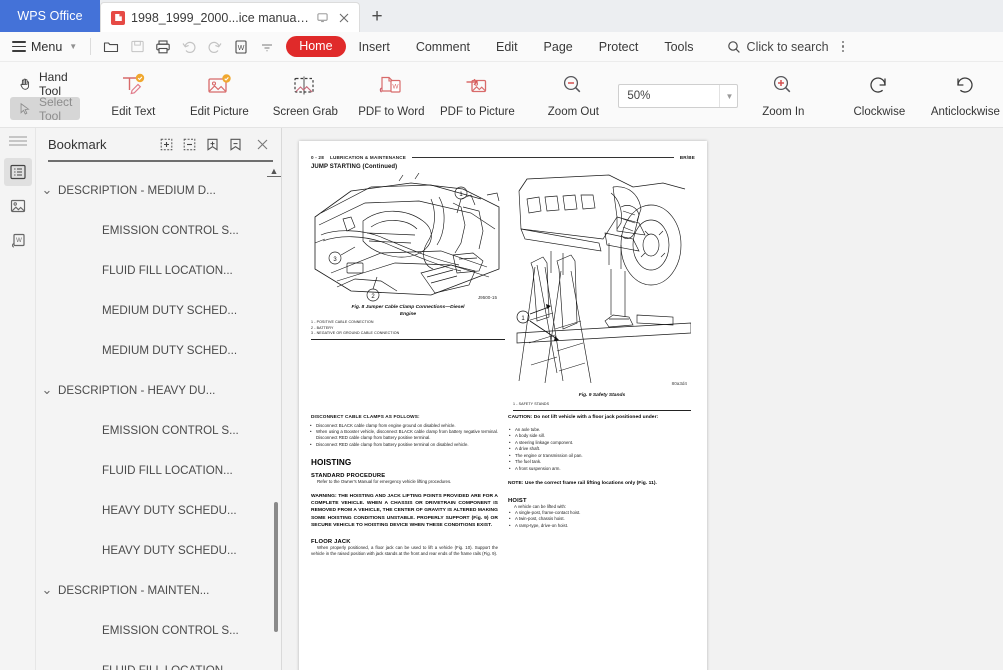 This screenshot has height=670, width=1003. Describe the element at coordinates (477, 96) in the screenshot. I see `pdf-to-picture-button: PDF to Picture` at that location.